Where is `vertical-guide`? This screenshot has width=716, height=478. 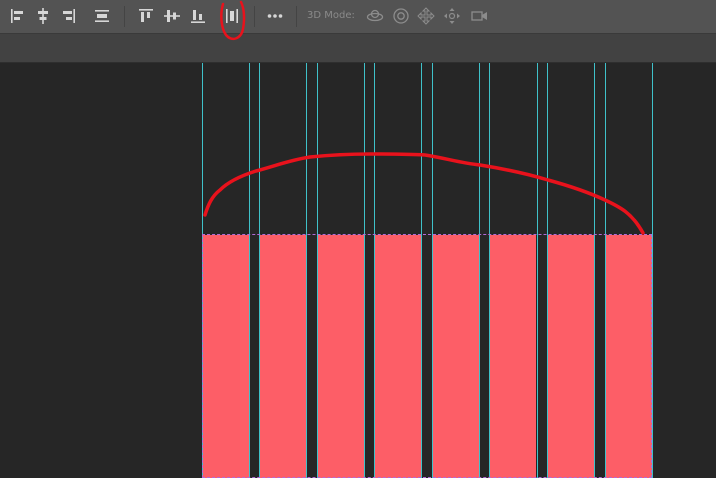 vertical-guide is located at coordinates (652, 270).